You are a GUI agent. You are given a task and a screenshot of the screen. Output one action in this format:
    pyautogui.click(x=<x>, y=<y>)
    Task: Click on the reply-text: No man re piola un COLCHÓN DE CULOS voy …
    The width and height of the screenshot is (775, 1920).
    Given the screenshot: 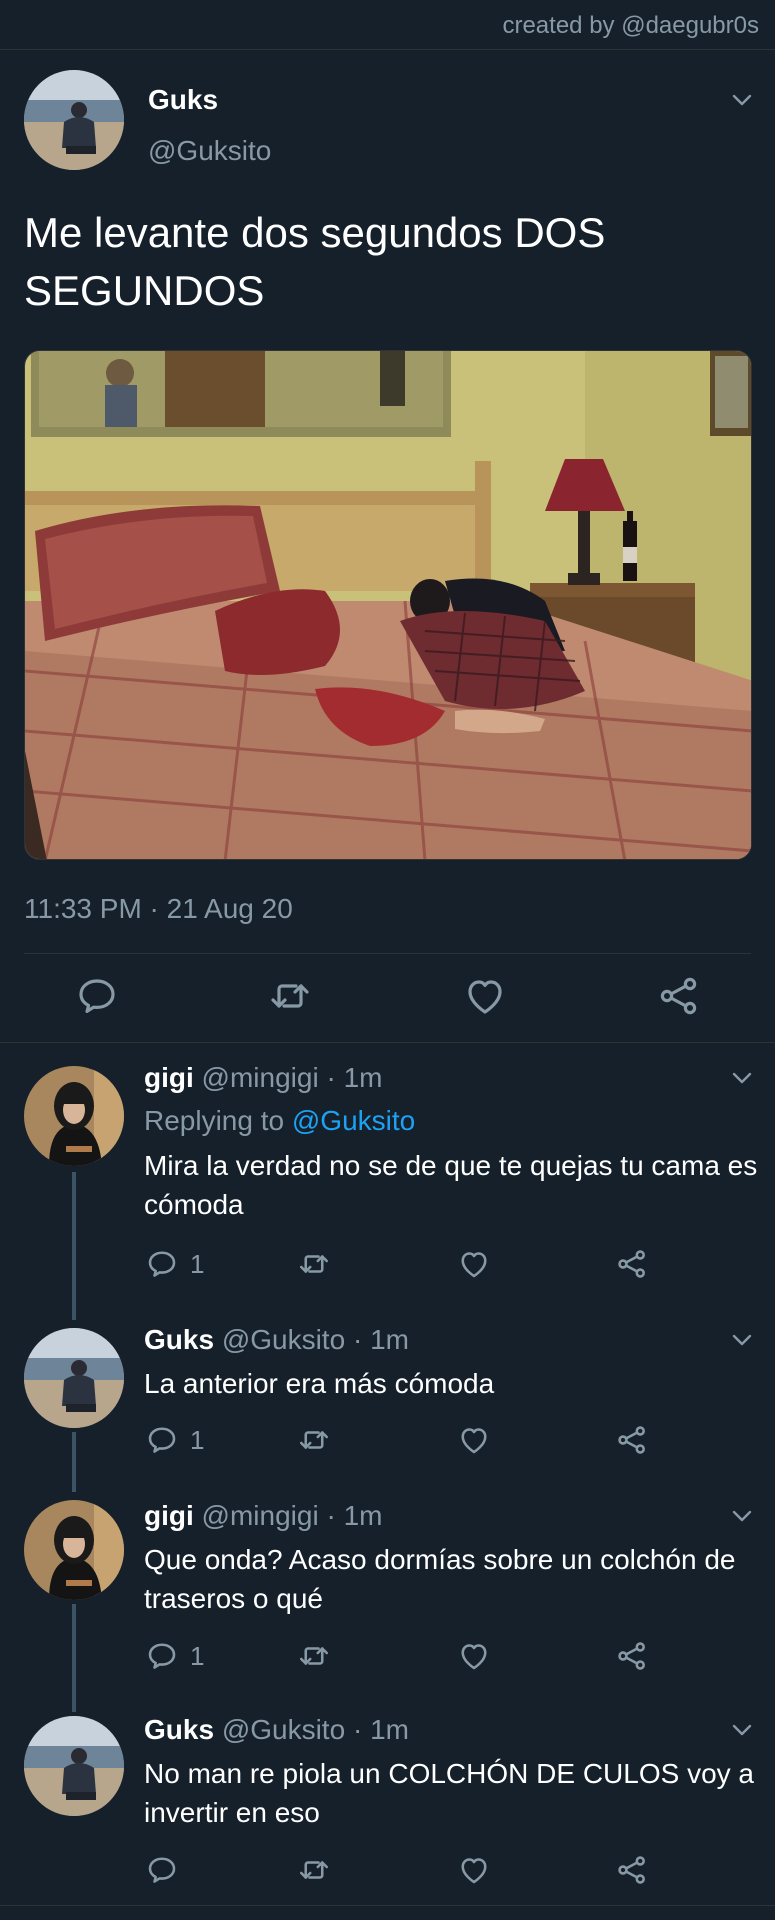 What is the action you would take?
    pyautogui.click(x=449, y=1793)
    